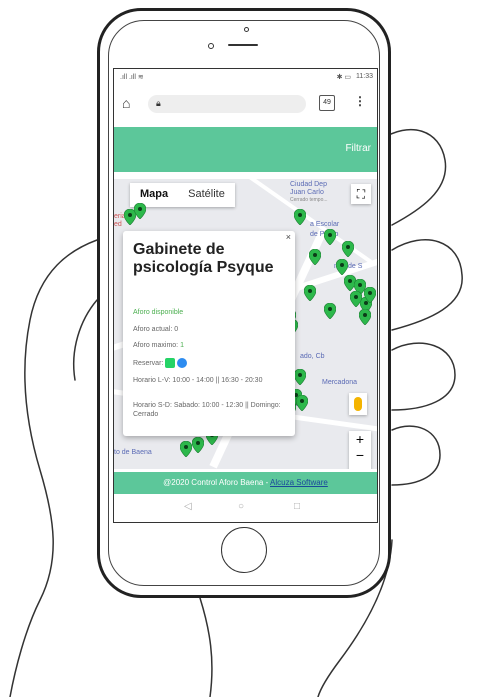 Image resolution: width=482 pixels, height=697 pixels. Describe the element at coordinates (307, 192) in the screenshot. I see `poi-label: Juan Carlo` at that location.